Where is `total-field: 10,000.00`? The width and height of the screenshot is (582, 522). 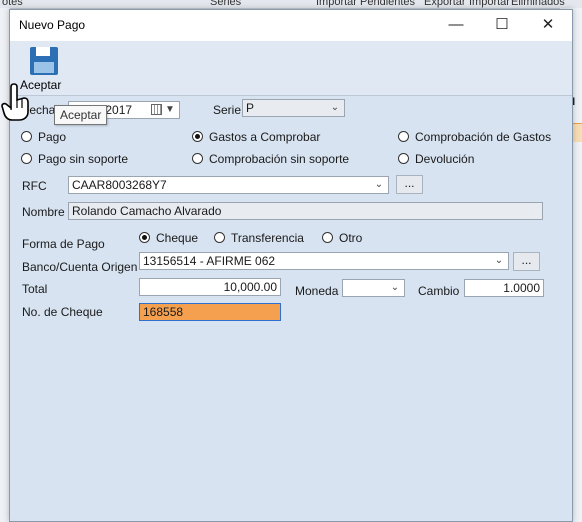
total-field: 10,000.00 is located at coordinates (210, 287).